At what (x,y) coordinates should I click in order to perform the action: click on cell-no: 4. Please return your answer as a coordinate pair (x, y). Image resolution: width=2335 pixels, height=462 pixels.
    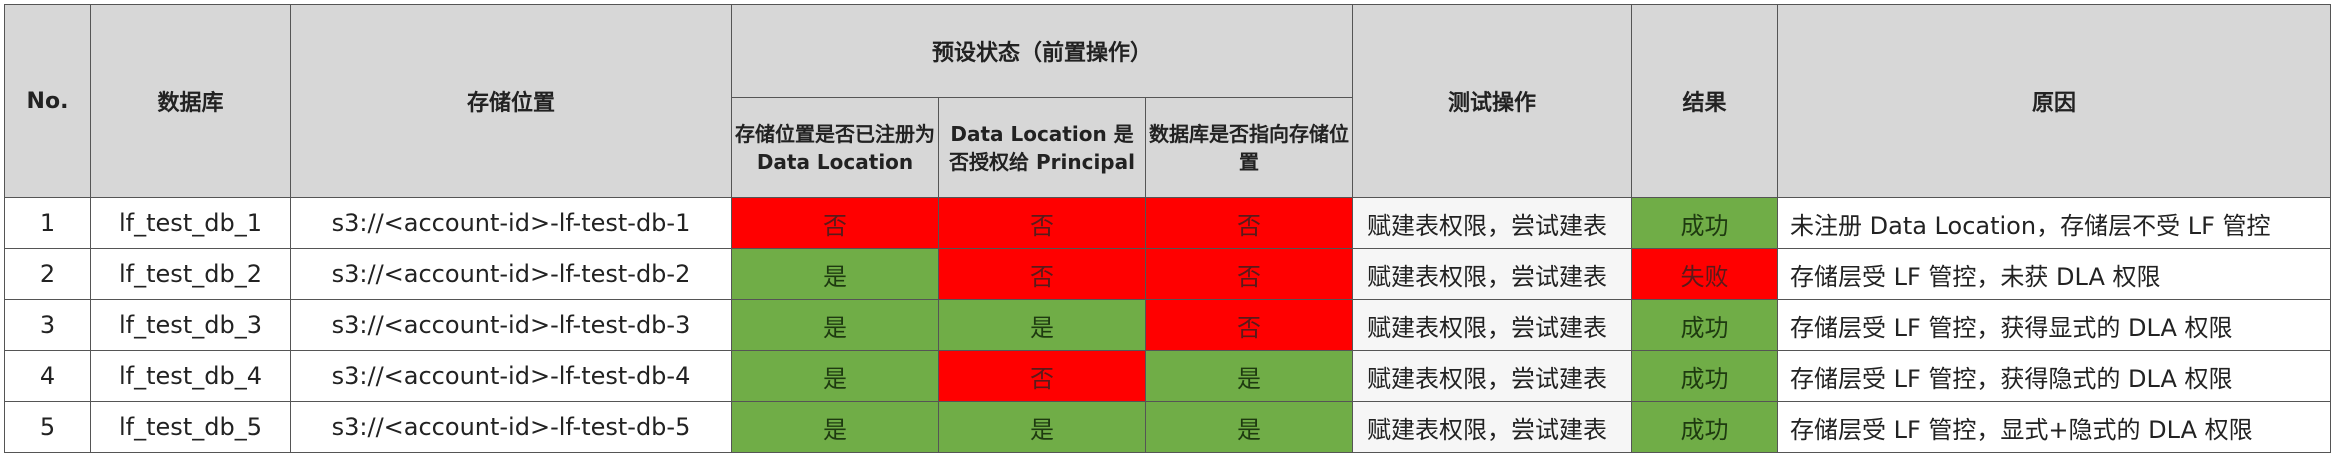
    Looking at the image, I should click on (47, 376).